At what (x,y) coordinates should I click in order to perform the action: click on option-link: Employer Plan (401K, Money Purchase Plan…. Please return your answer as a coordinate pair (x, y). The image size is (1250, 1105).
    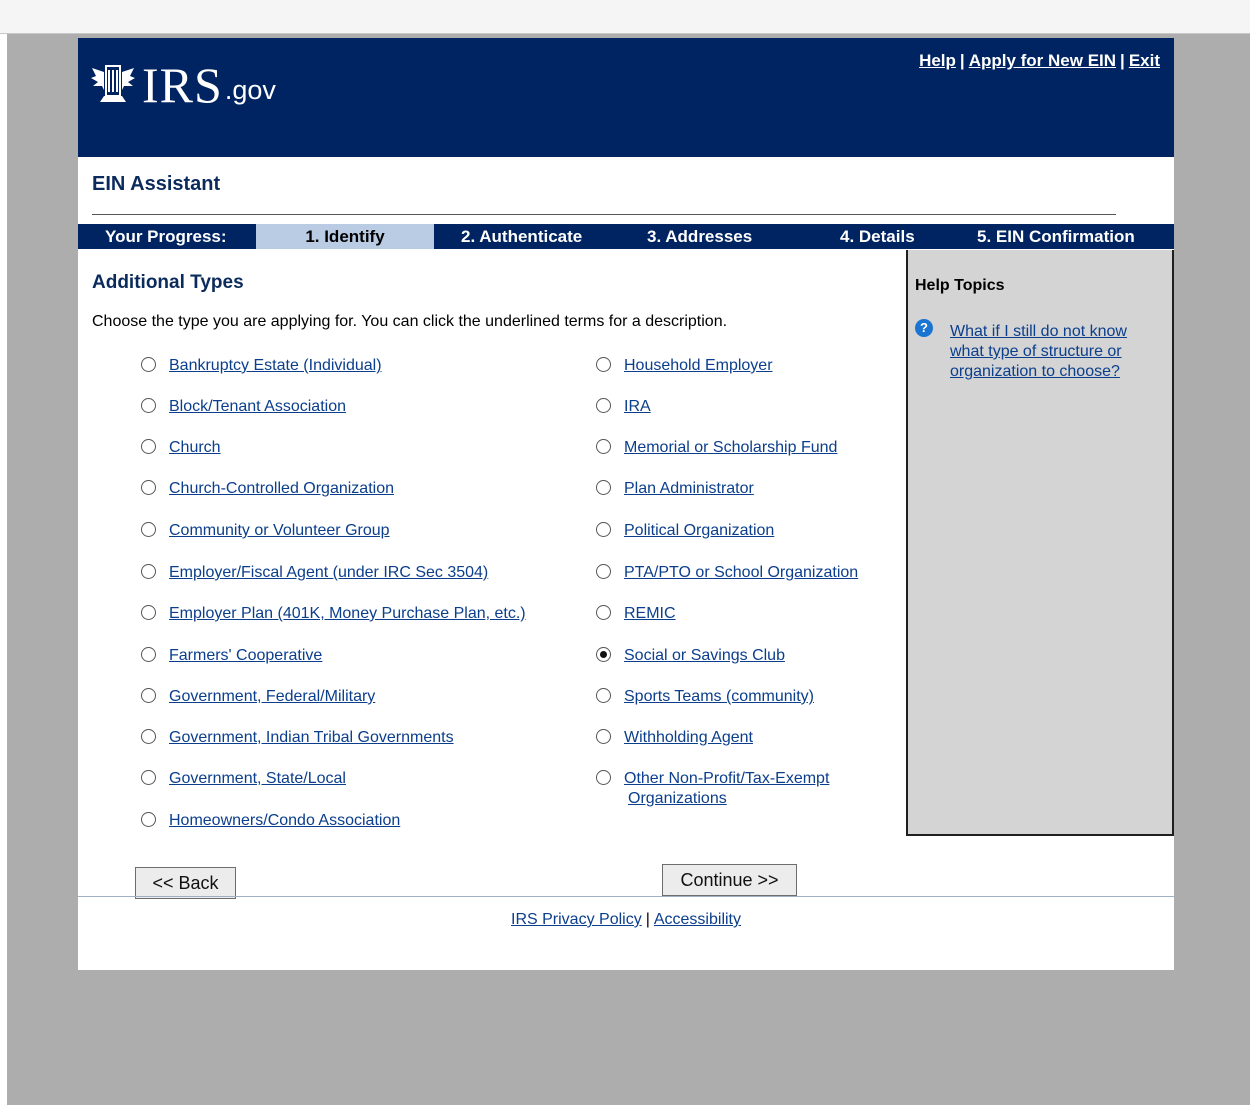
    Looking at the image, I should click on (347, 614).